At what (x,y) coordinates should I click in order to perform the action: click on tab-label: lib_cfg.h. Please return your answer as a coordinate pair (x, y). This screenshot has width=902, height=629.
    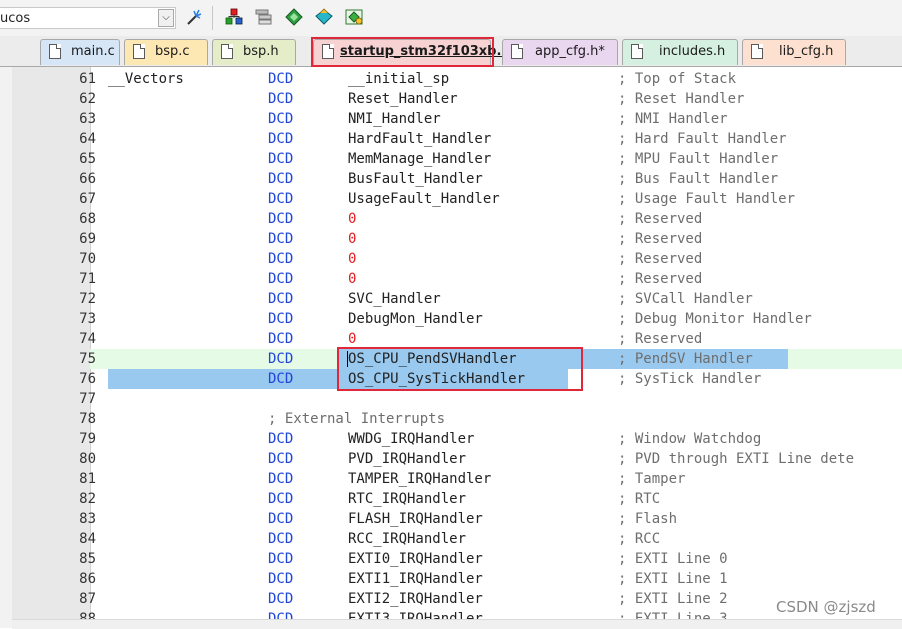
    Looking at the image, I should click on (806, 51).